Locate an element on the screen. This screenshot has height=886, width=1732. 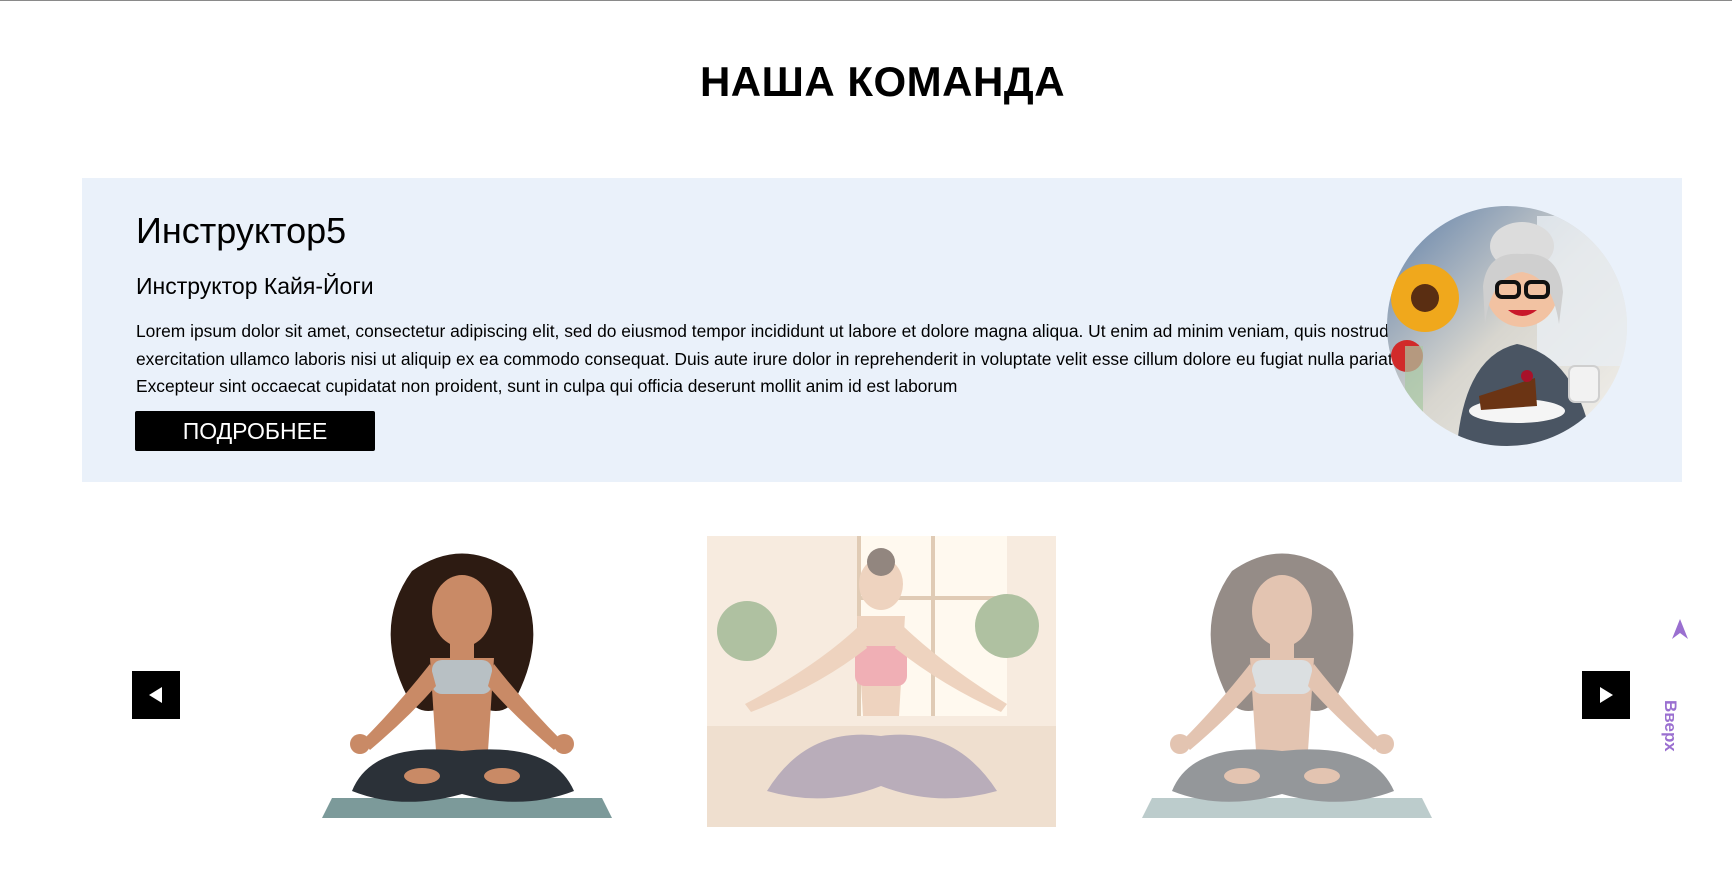
arrow-up-icon is located at coordinates (1680, 629).